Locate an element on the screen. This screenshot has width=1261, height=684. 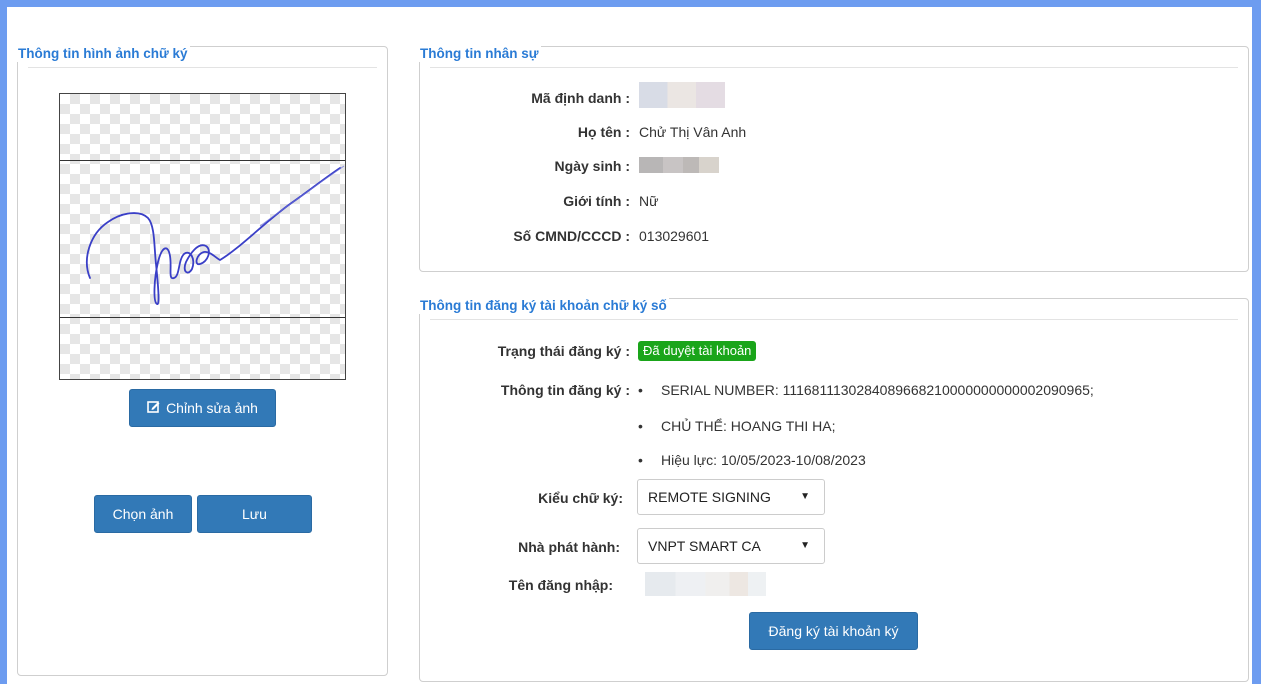
personnel-panel-title: Thông tin nhân sự is located at coordinates (479, 54).